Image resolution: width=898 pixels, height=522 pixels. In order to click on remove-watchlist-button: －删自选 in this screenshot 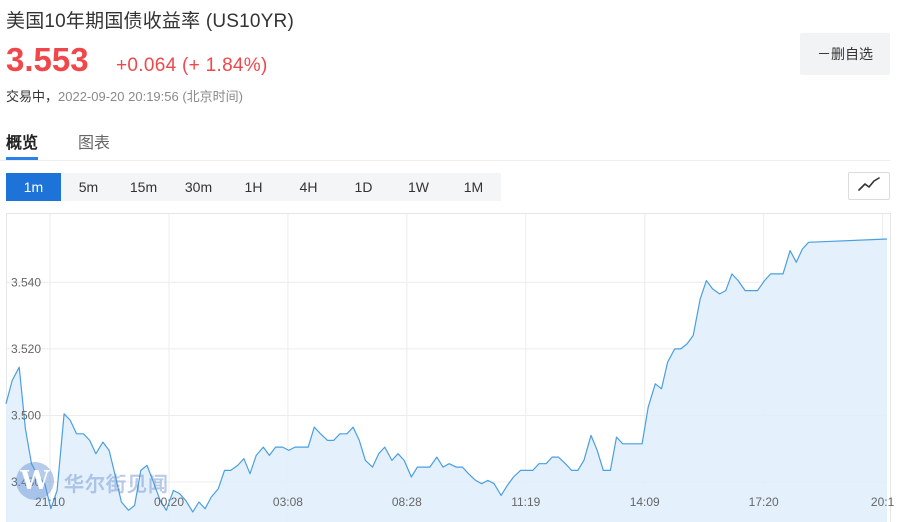, I will do `click(845, 54)`.